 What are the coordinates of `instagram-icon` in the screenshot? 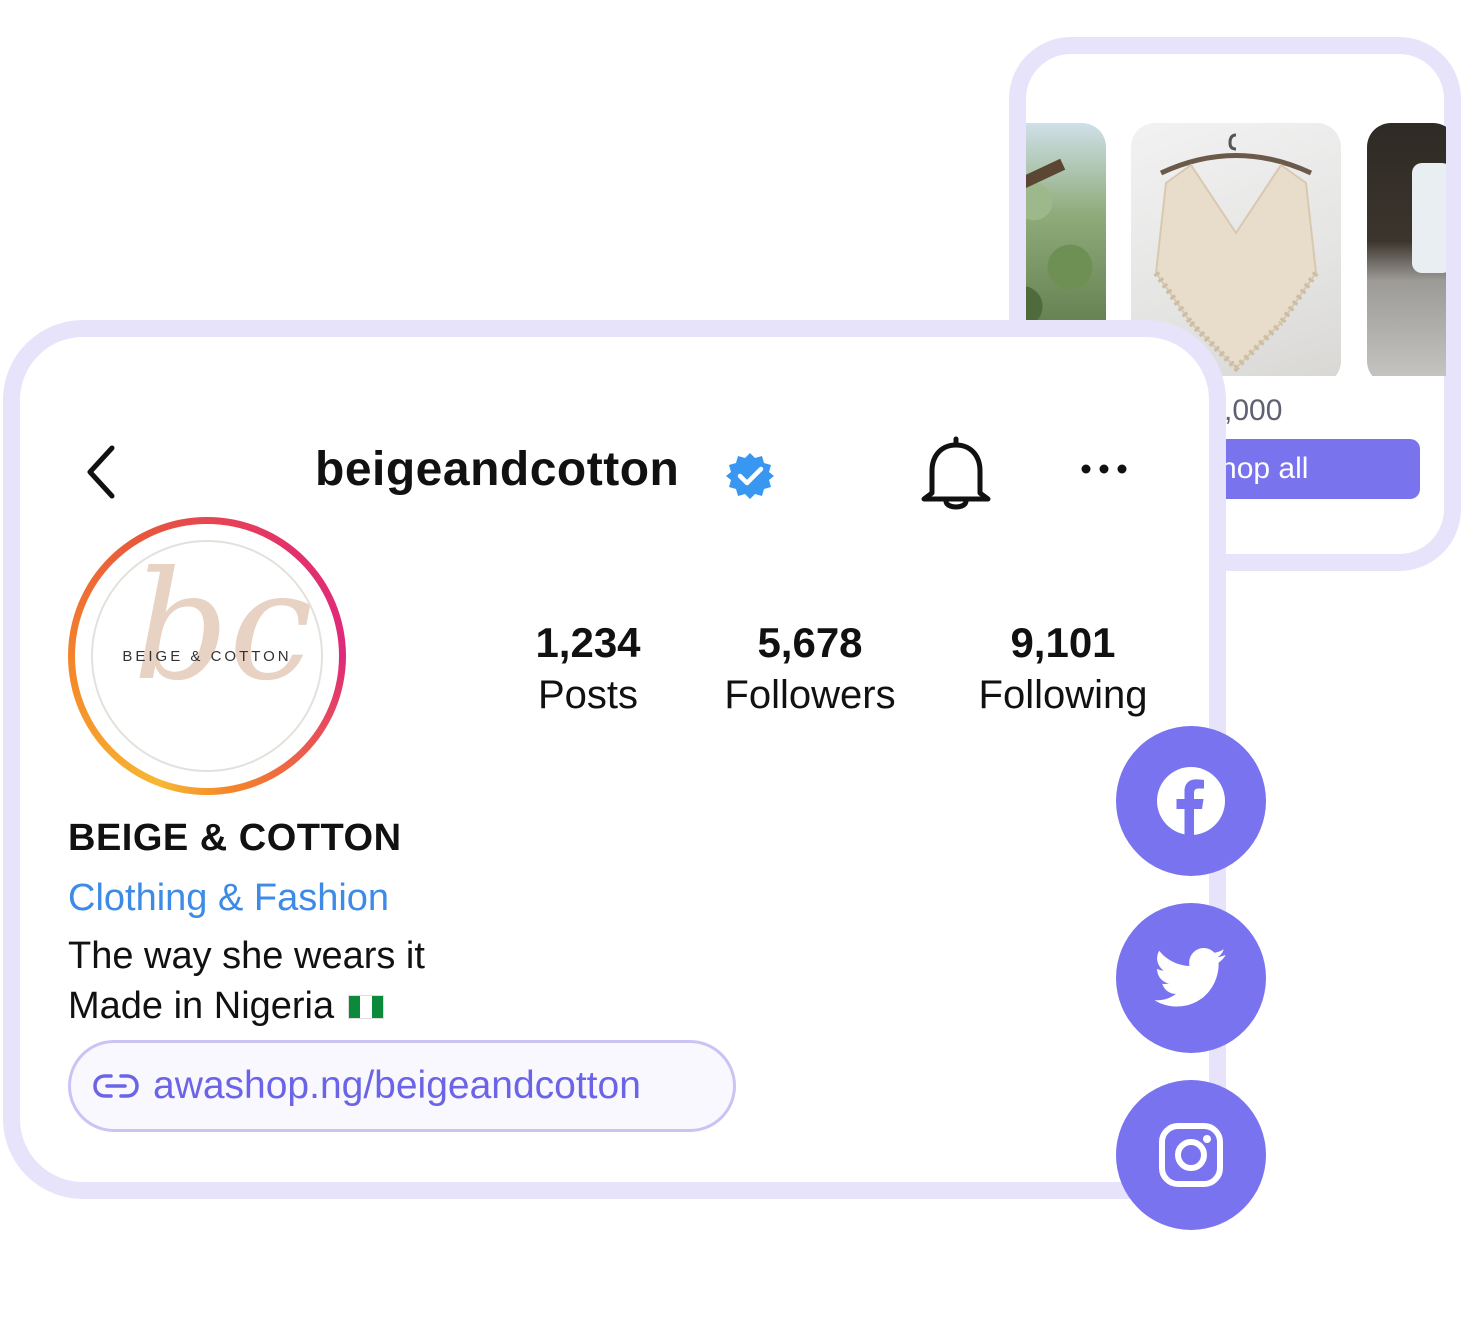 It's located at (1191, 1155).